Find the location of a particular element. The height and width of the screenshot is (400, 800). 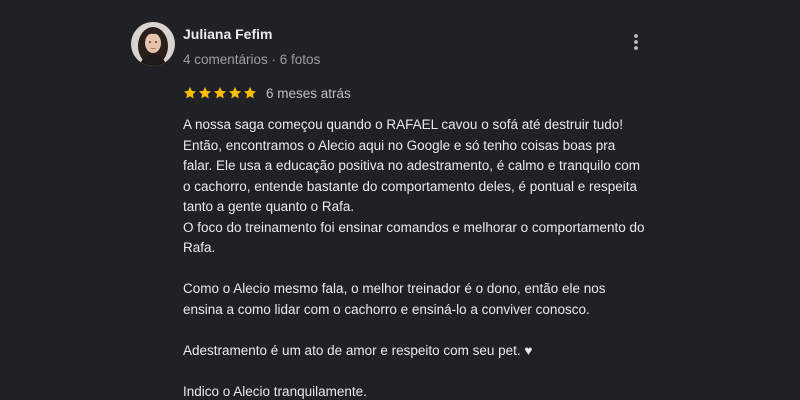

avatar is located at coordinates (153, 44).